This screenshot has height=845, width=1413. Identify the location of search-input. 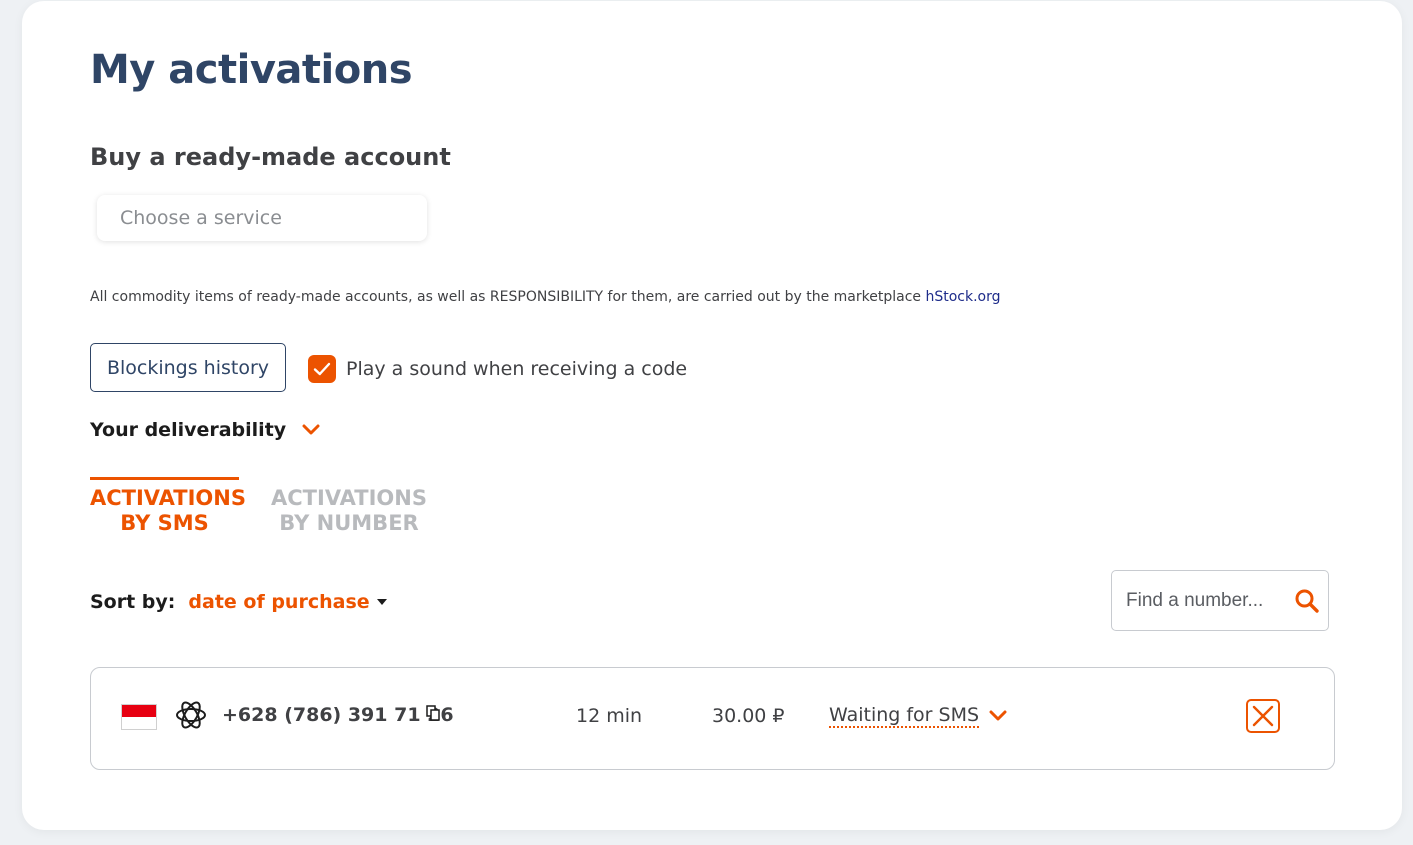
(1206, 600).